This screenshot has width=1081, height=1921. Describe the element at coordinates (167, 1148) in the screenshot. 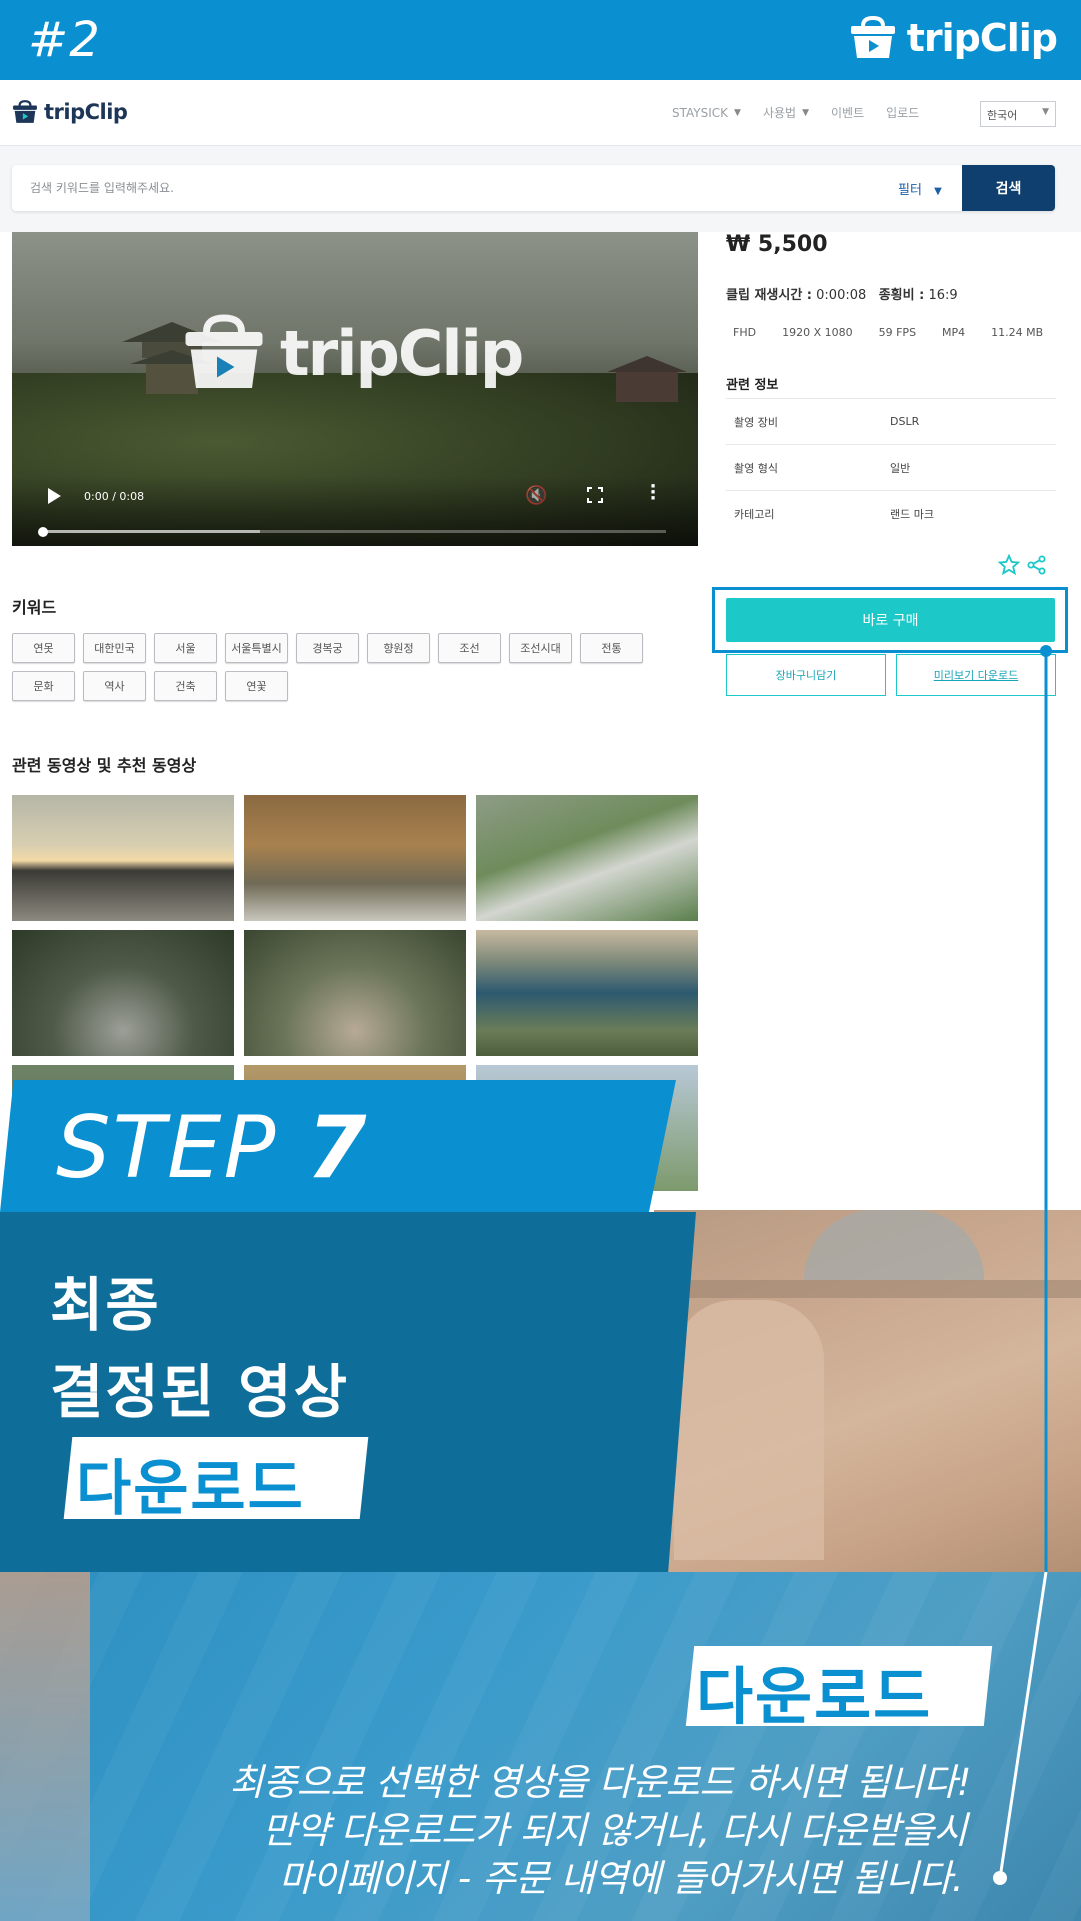

I see `step-word: STEP` at that location.